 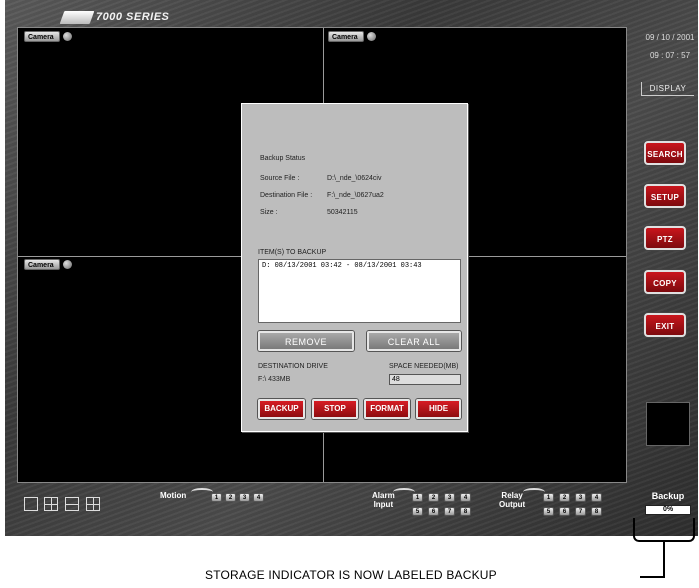 What do you see at coordinates (292, 252) in the screenshot?
I see `items-to-backup-label: ITEM(S) TO BACKUP` at bounding box center [292, 252].